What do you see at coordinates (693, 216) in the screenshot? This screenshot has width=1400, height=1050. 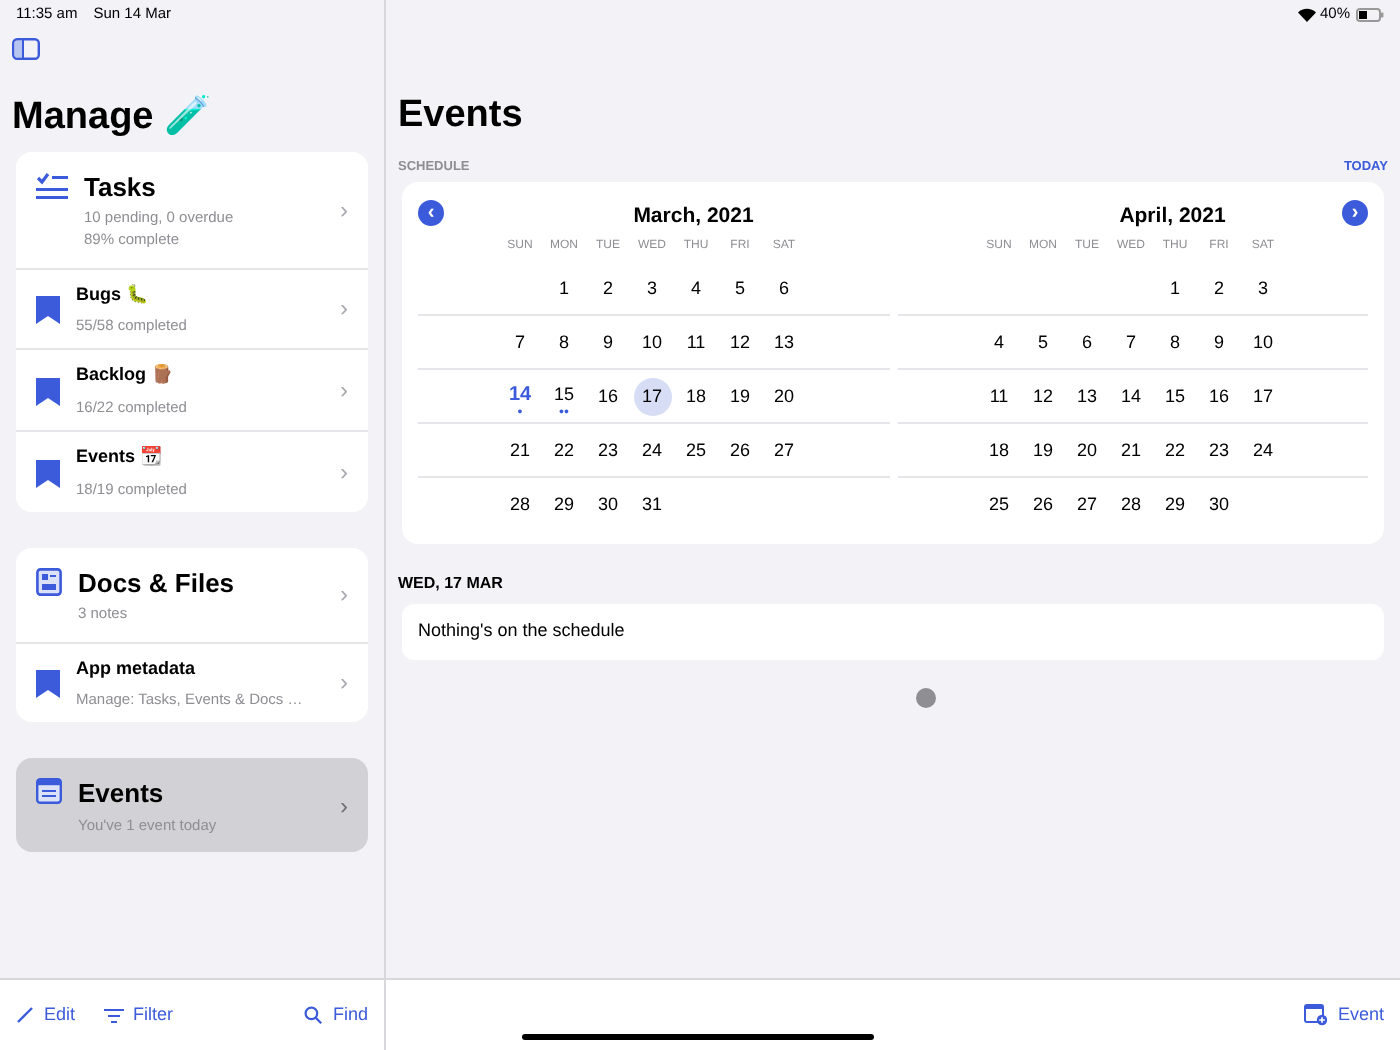 I see `month-title: March, 2021` at bounding box center [693, 216].